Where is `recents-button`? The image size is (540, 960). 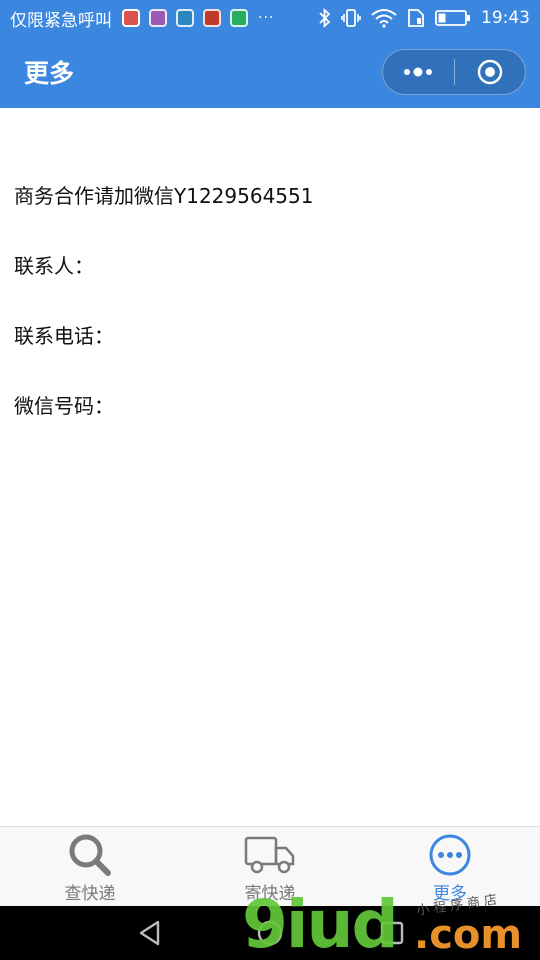 recents-button is located at coordinates (392, 935).